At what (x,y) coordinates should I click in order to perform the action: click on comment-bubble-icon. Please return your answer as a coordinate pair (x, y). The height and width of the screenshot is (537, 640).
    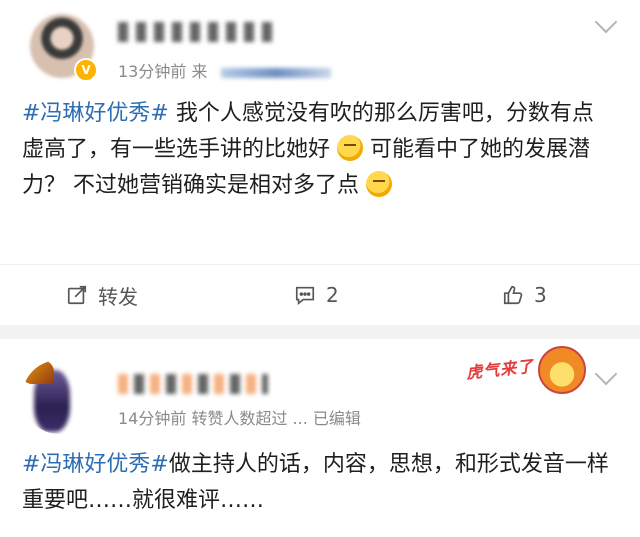
    Looking at the image, I should click on (305, 295).